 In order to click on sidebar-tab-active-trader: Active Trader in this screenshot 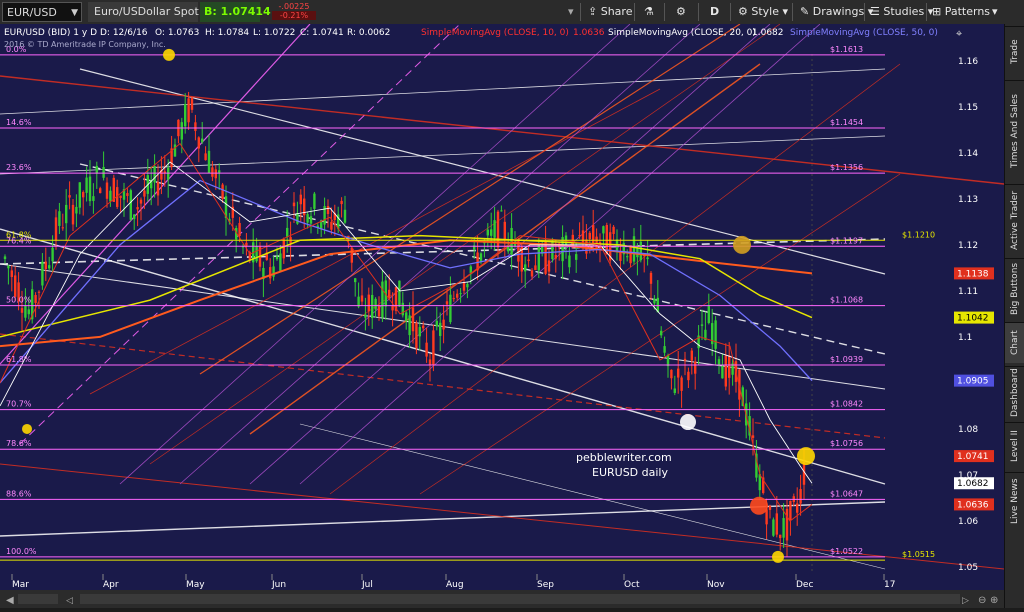, I will do `click(1014, 219)`.